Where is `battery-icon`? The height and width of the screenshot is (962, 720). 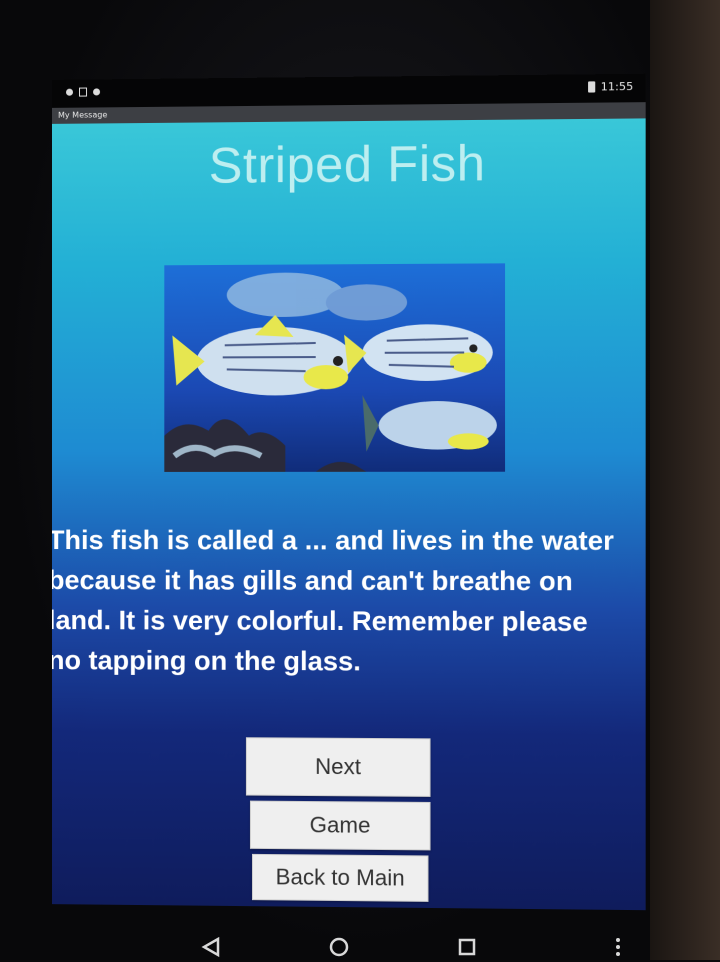
battery-icon is located at coordinates (591, 86).